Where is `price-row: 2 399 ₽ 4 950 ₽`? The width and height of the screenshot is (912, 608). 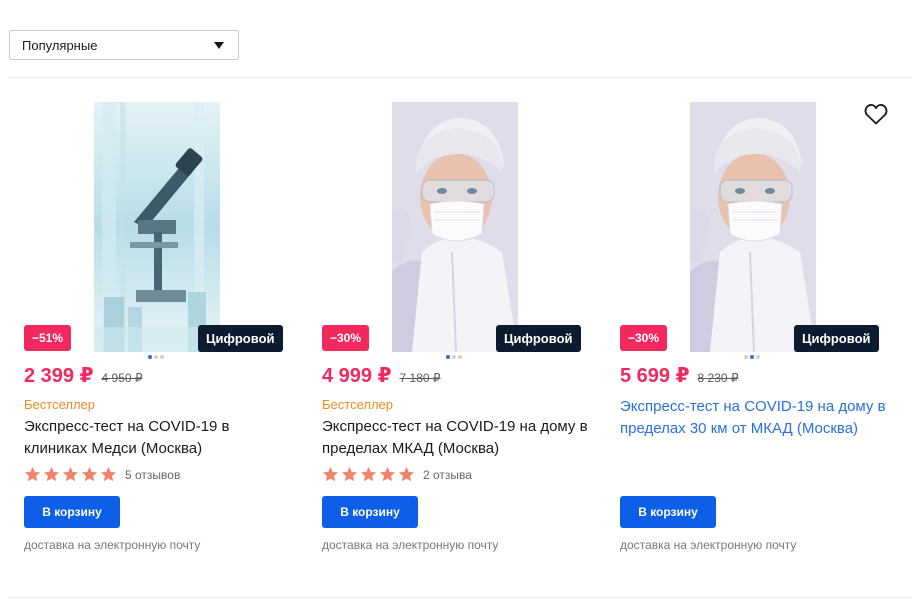 price-row: 2 399 ₽ 4 950 ₽ is located at coordinates (83, 375).